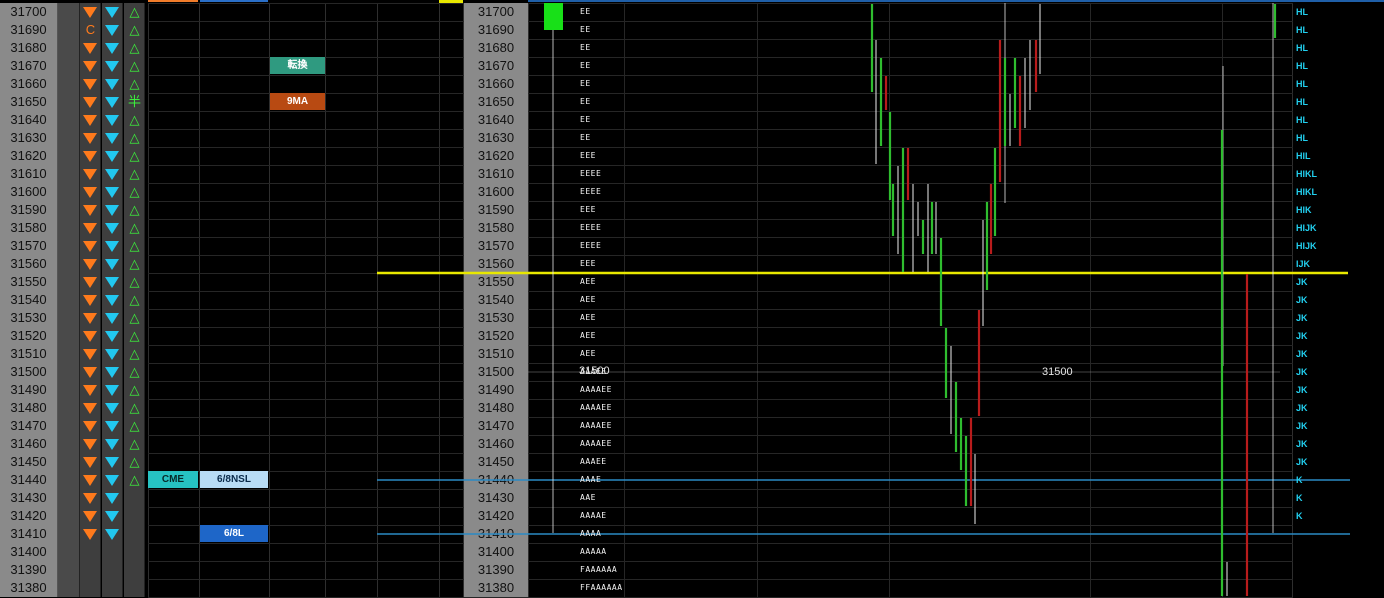 The width and height of the screenshot is (1384, 598). I want to click on right-price-cell: 31620, so click(496, 156).